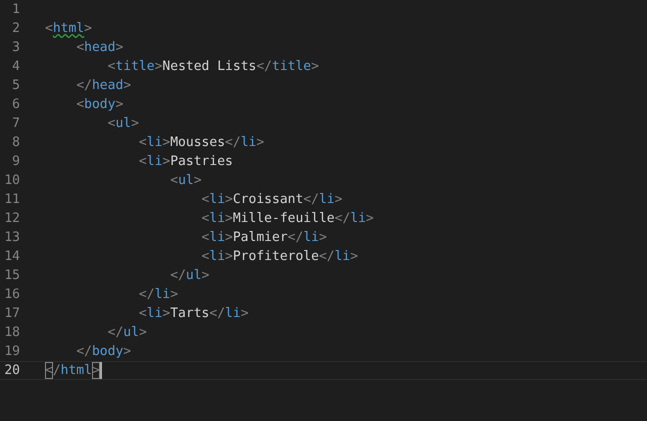 The width and height of the screenshot is (647, 421). What do you see at coordinates (279, 256) in the screenshot?
I see `code-line: <li>Profiterole</li>` at bounding box center [279, 256].